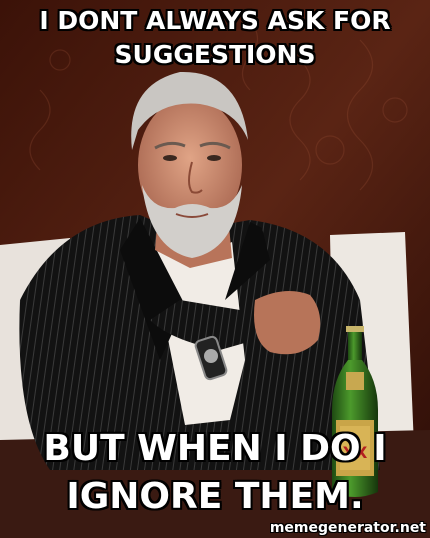  What do you see at coordinates (347, 528) in the screenshot?
I see `watermark-text: memegenerator.net` at bounding box center [347, 528].